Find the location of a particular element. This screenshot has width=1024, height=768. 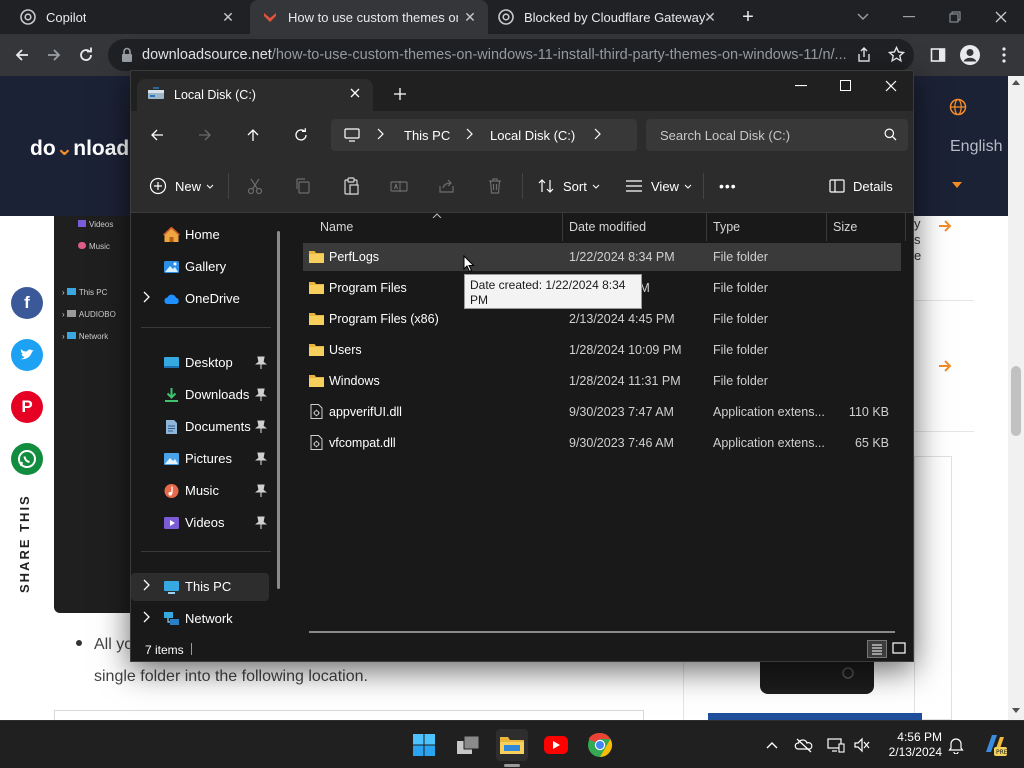

caret-down-icon is located at coordinates (957, 185).